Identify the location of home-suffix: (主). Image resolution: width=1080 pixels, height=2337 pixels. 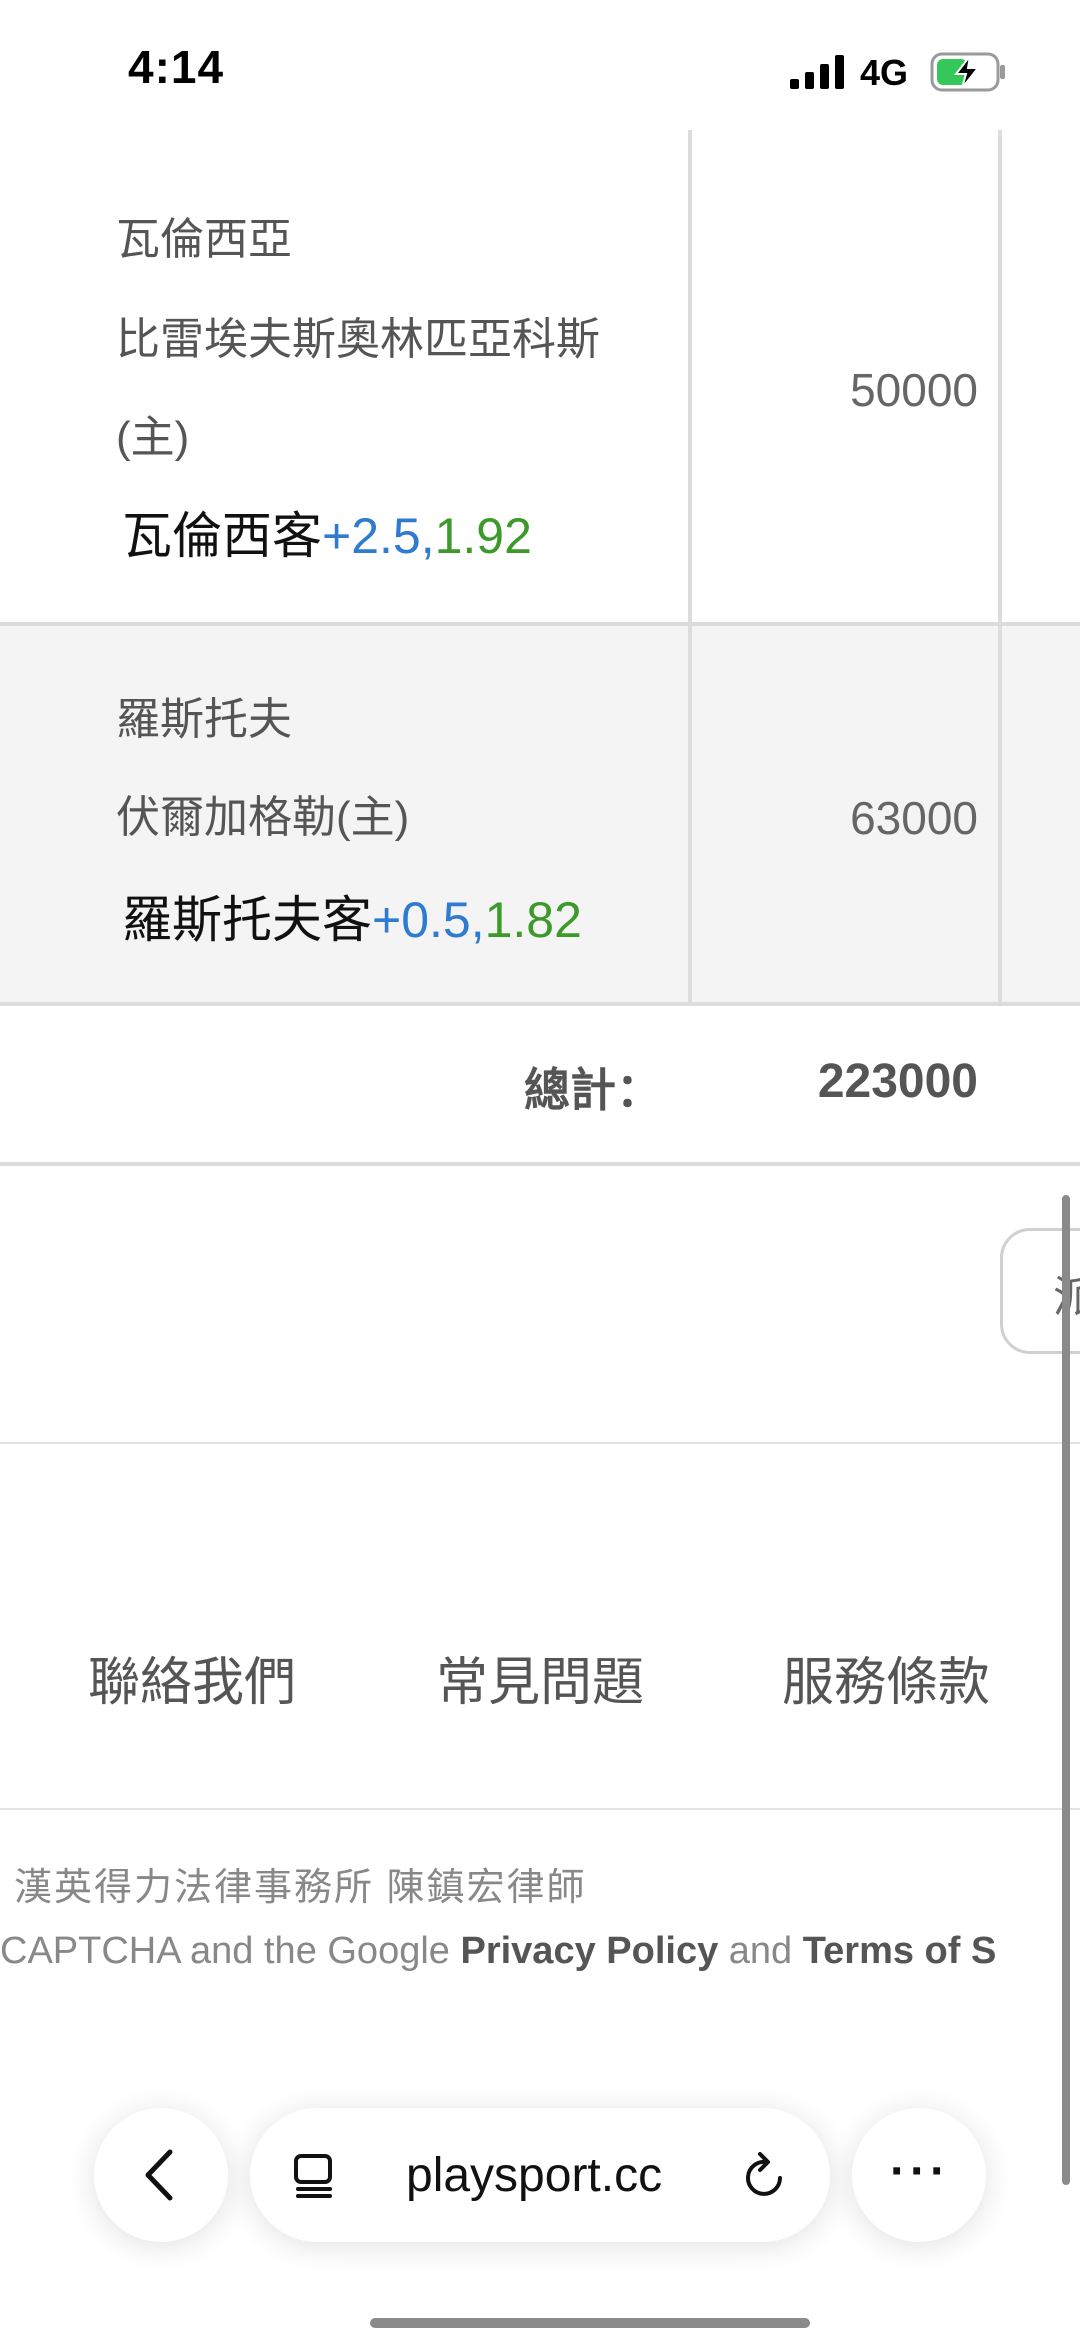
(153, 437).